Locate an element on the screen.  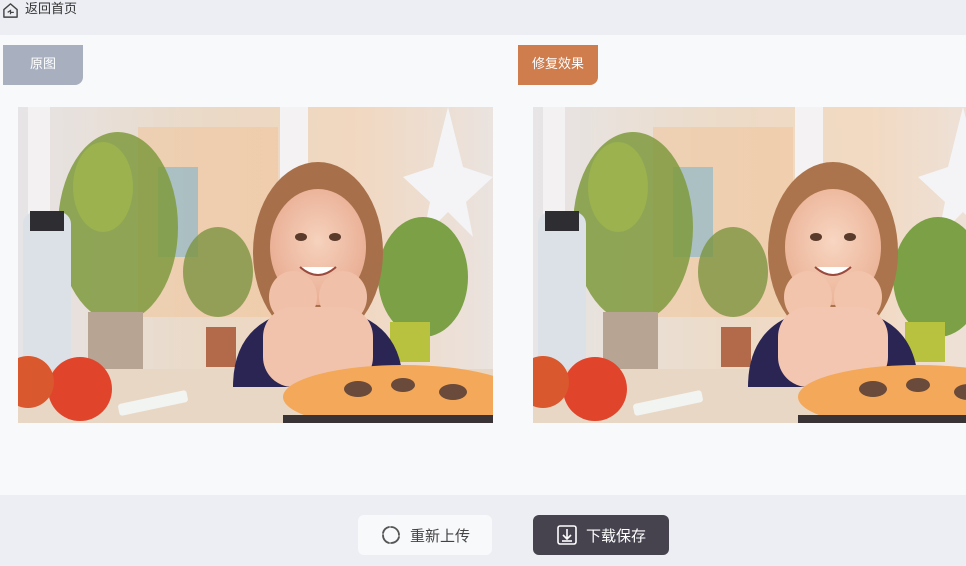
original-tag: 原图 is located at coordinates (43, 65).